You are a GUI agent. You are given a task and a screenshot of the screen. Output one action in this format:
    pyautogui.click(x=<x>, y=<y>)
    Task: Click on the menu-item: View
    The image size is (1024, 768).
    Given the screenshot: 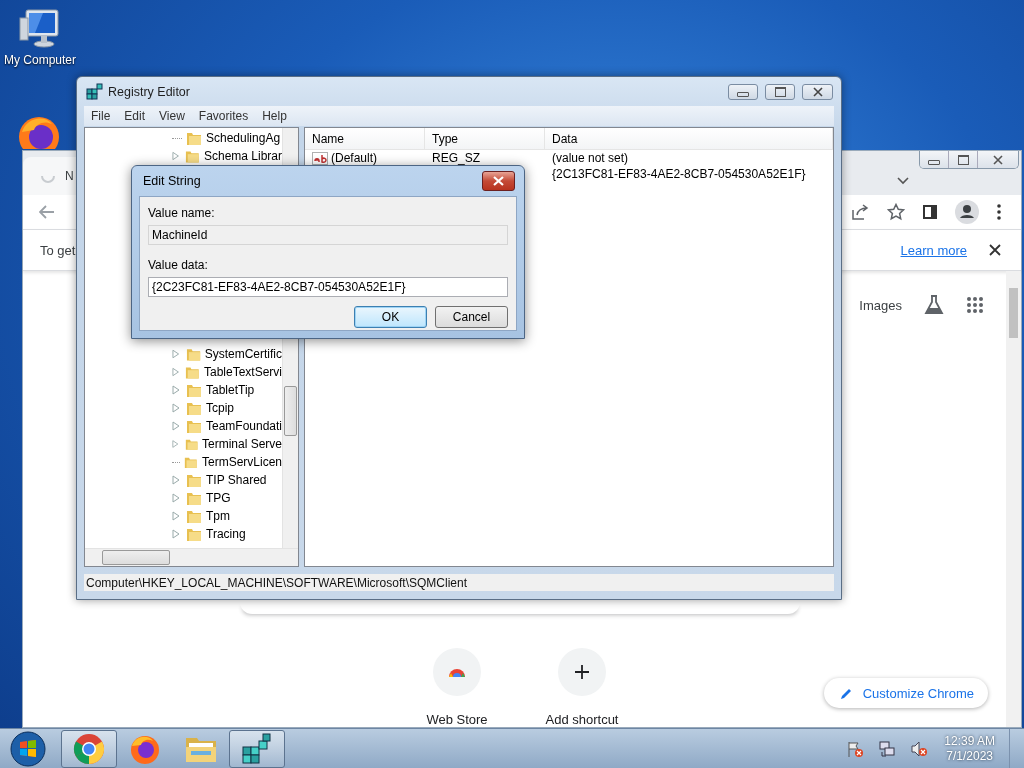 What is the action you would take?
    pyautogui.click(x=172, y=116)
    